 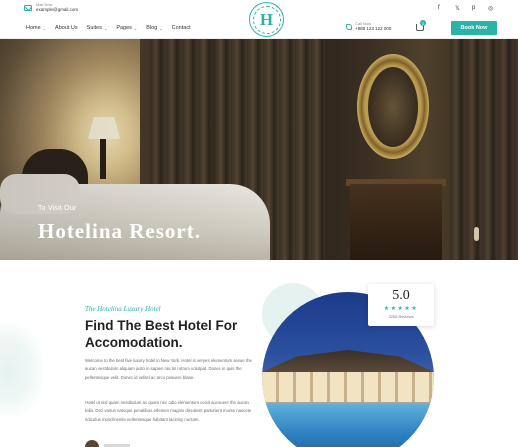 What do you see at coordinates (401, 316) in the screenshot?
I see `review-count: 3265 Reviews` at bounding box center [401, 316].